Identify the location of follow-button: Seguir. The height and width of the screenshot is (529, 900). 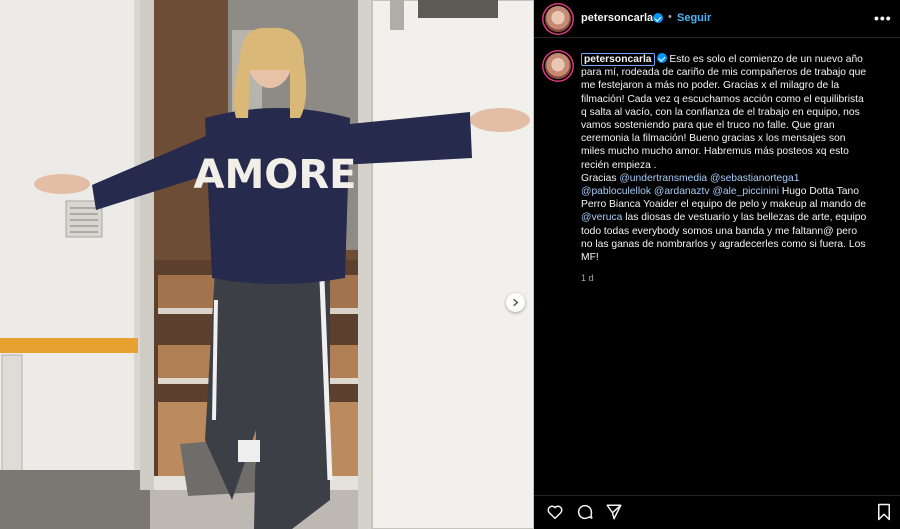
(694, 18).